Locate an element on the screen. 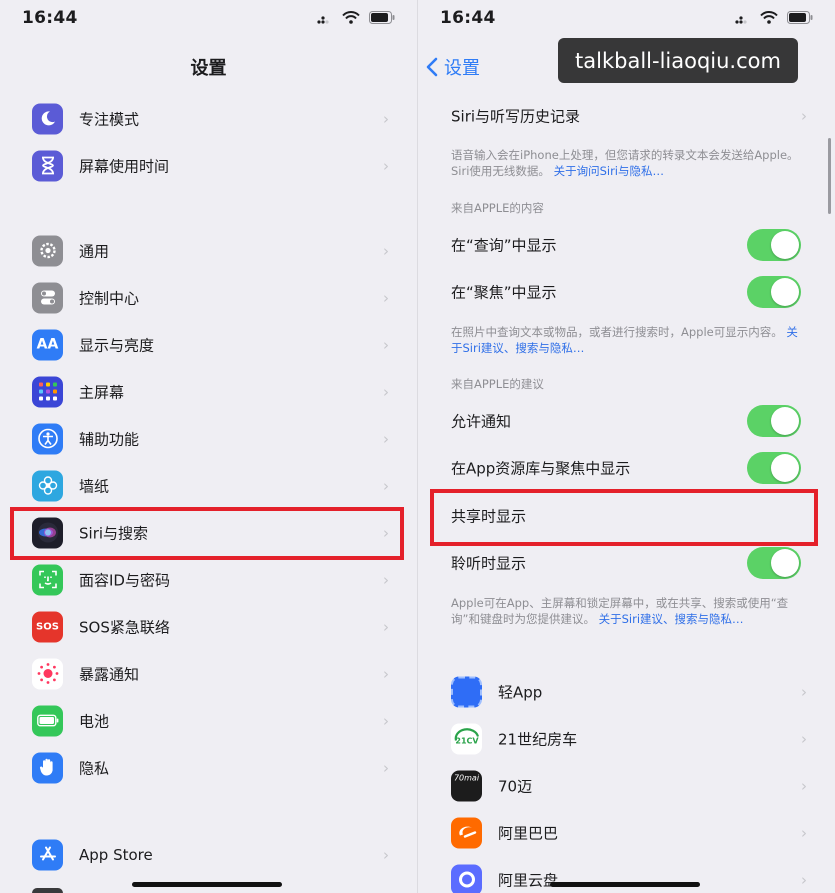 The width and height of the screenshot is (835, 893). show-when-listening-row: 聆听时显示 is located at coordinates (626, 562).